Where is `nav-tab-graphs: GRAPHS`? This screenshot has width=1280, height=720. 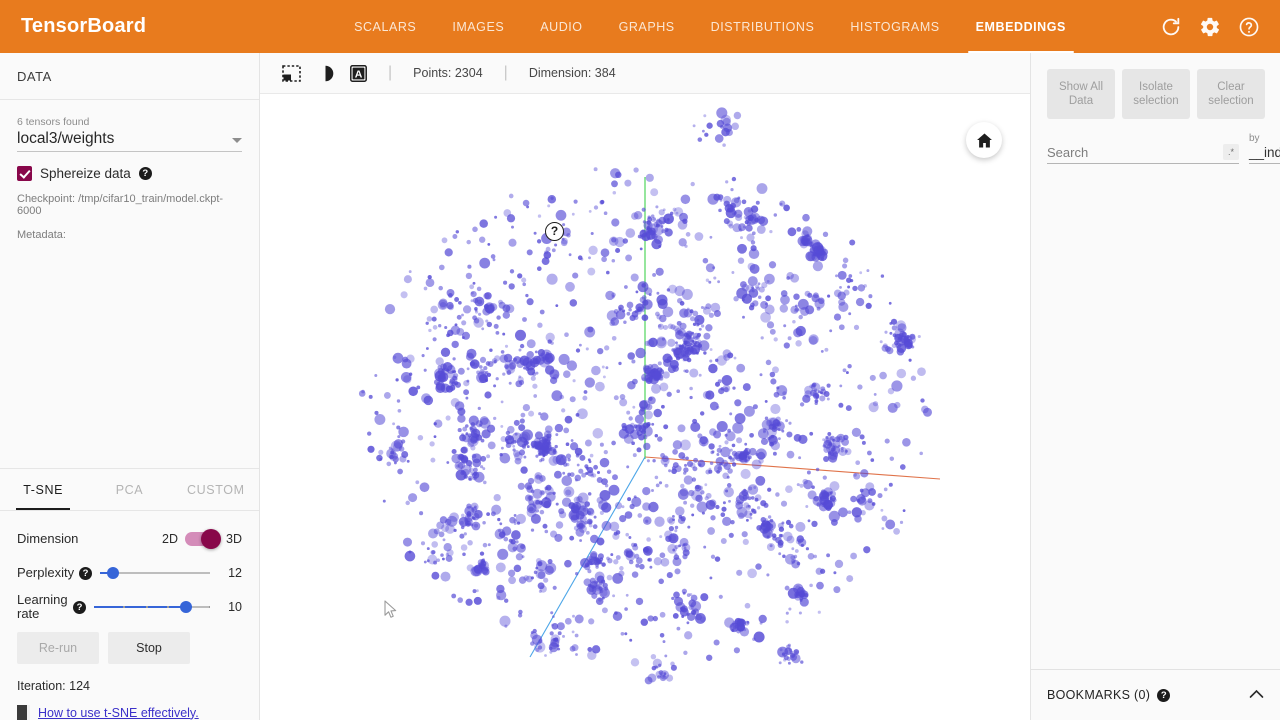 nav-tab-graphs: GRAPHS is located at coordinates (647, 26).